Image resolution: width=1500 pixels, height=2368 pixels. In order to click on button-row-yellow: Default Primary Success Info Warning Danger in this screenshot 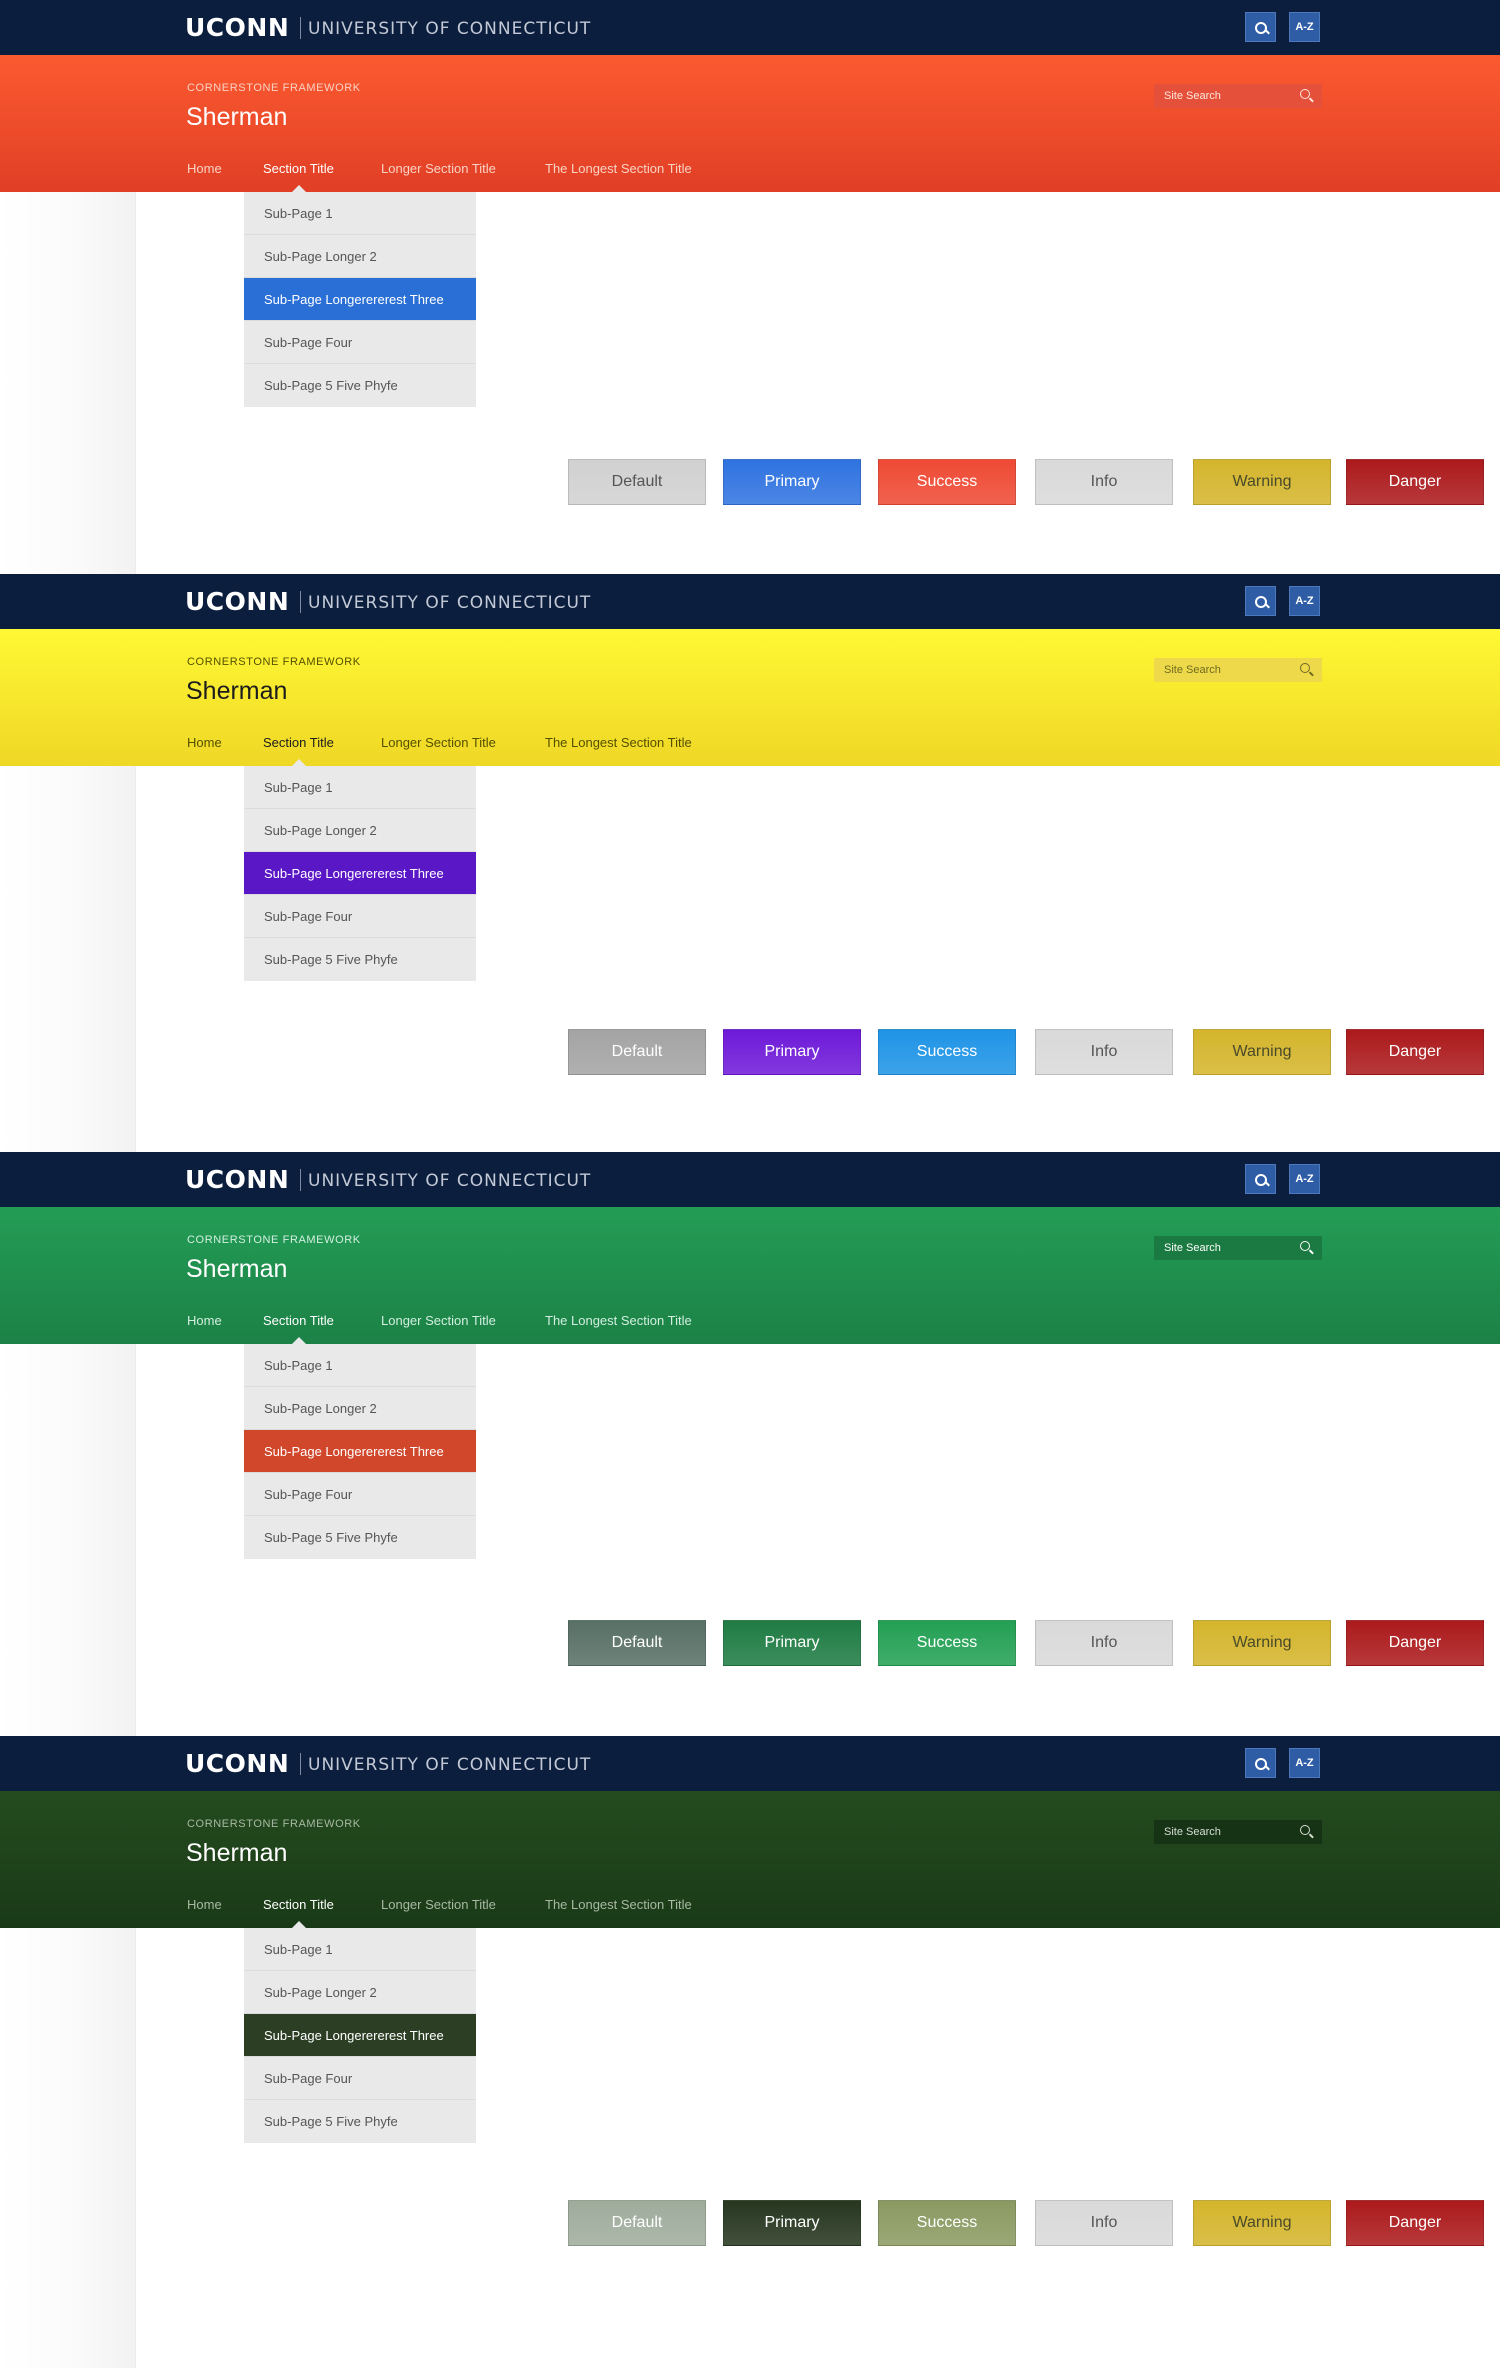, I will do `click(750, 1052)`.